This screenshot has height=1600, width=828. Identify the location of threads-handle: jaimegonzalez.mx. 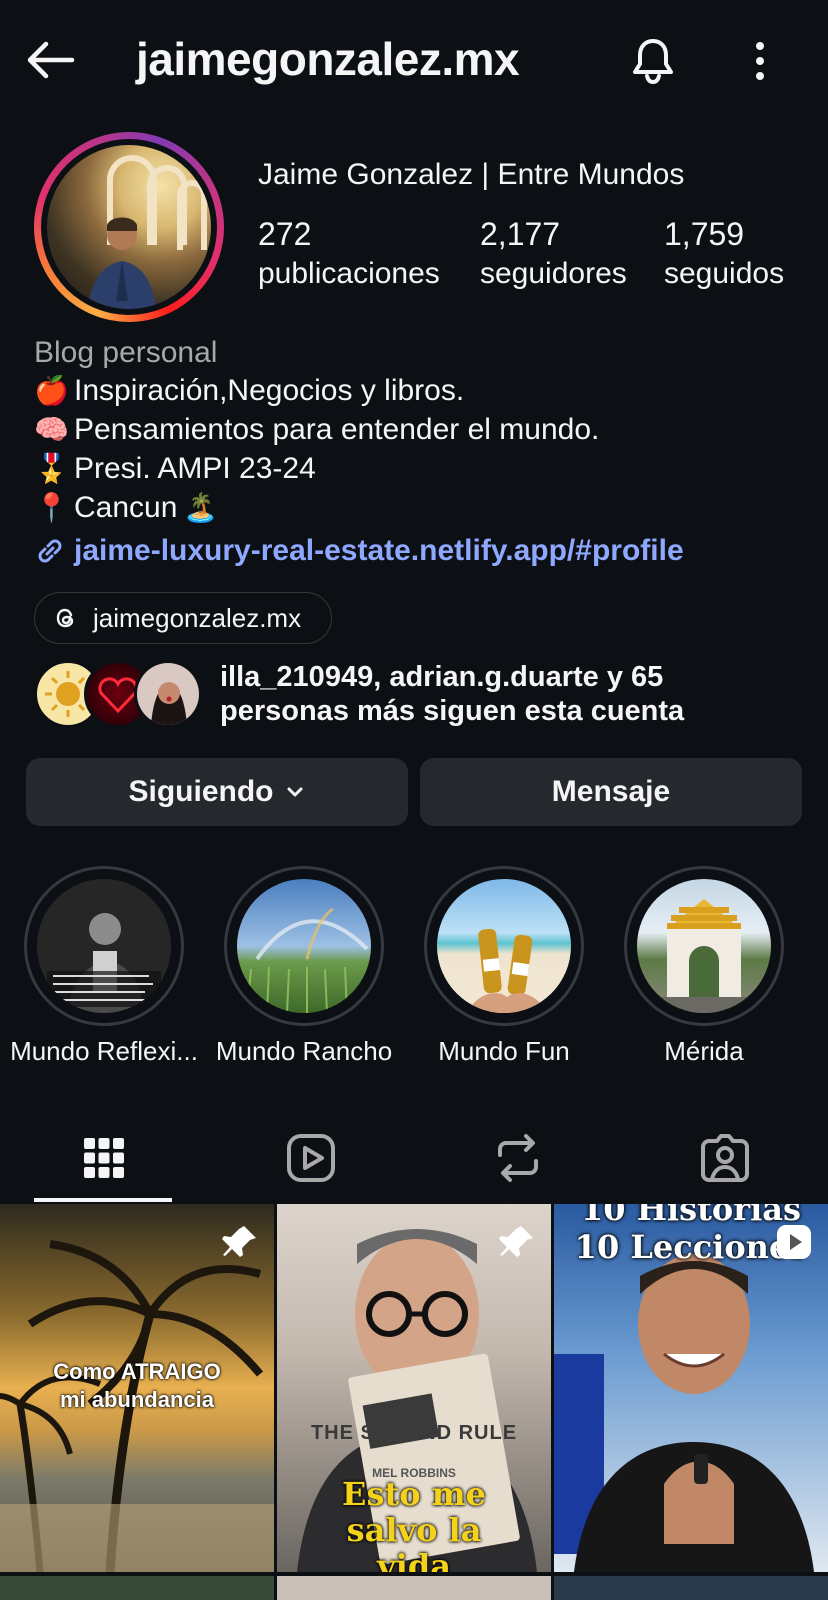
(197, 617).